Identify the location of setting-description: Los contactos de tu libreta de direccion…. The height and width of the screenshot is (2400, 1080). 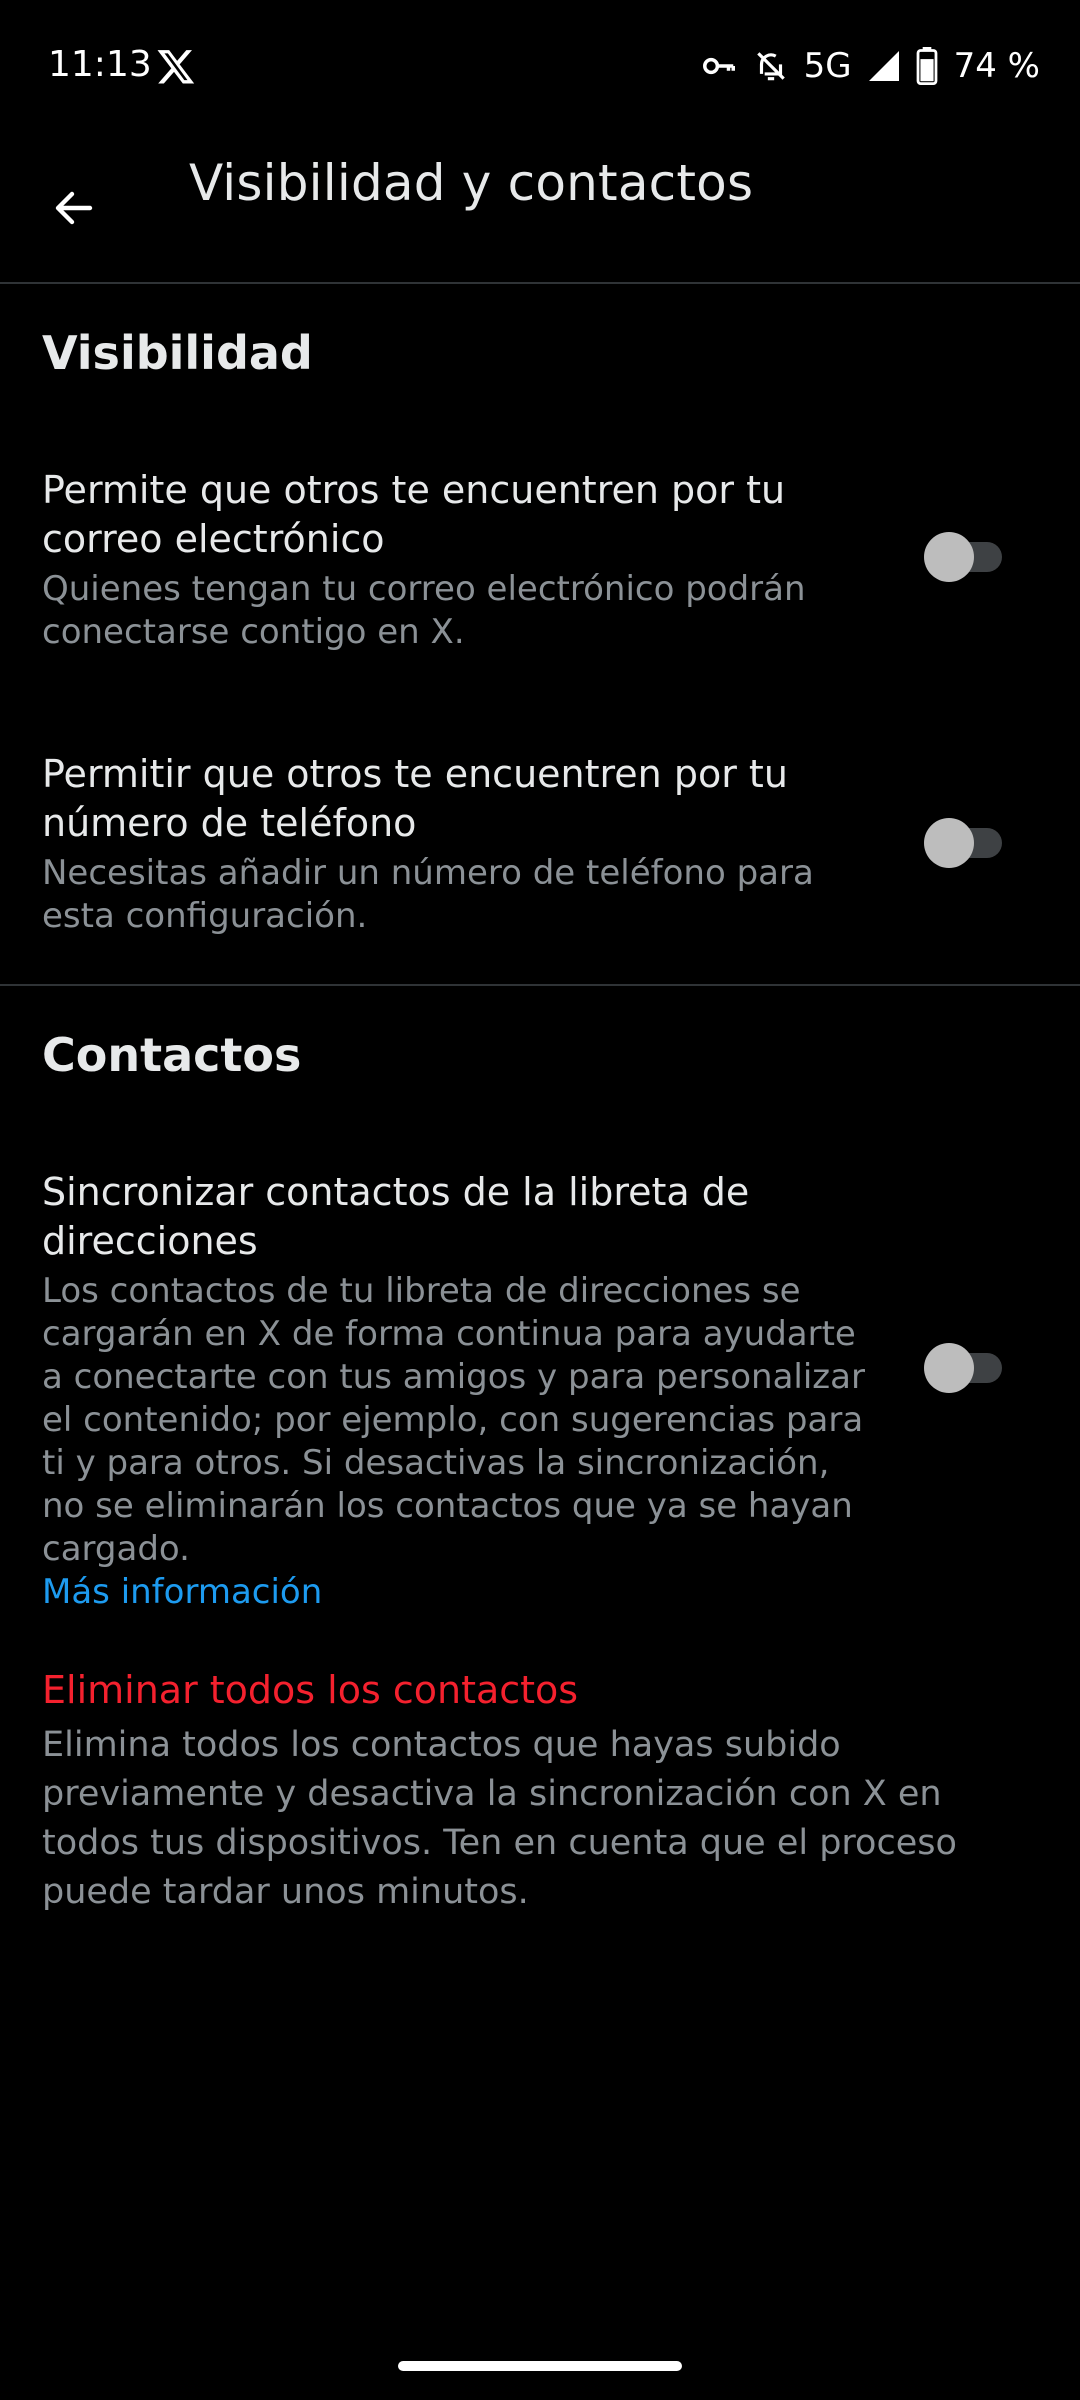
(457, 1442).